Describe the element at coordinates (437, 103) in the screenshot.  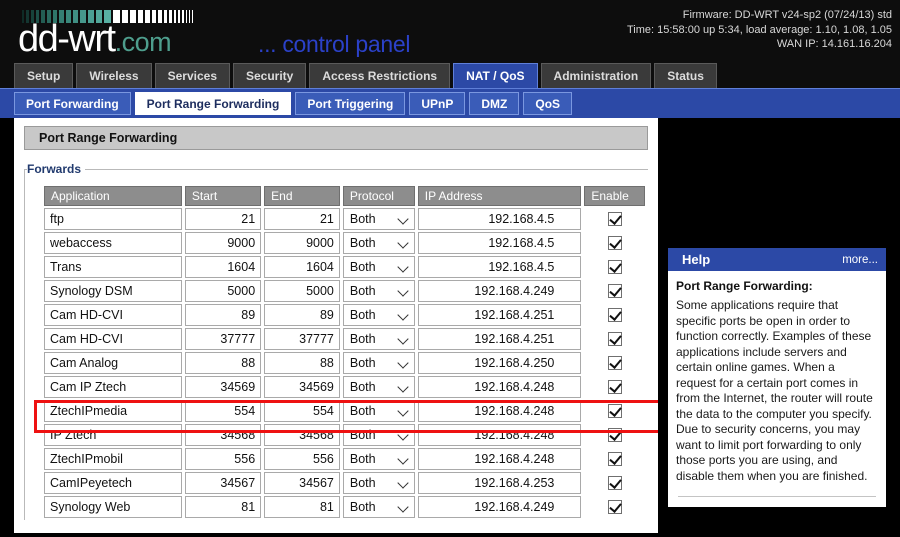
I see `subtab-upnp: UPnP` at that location.